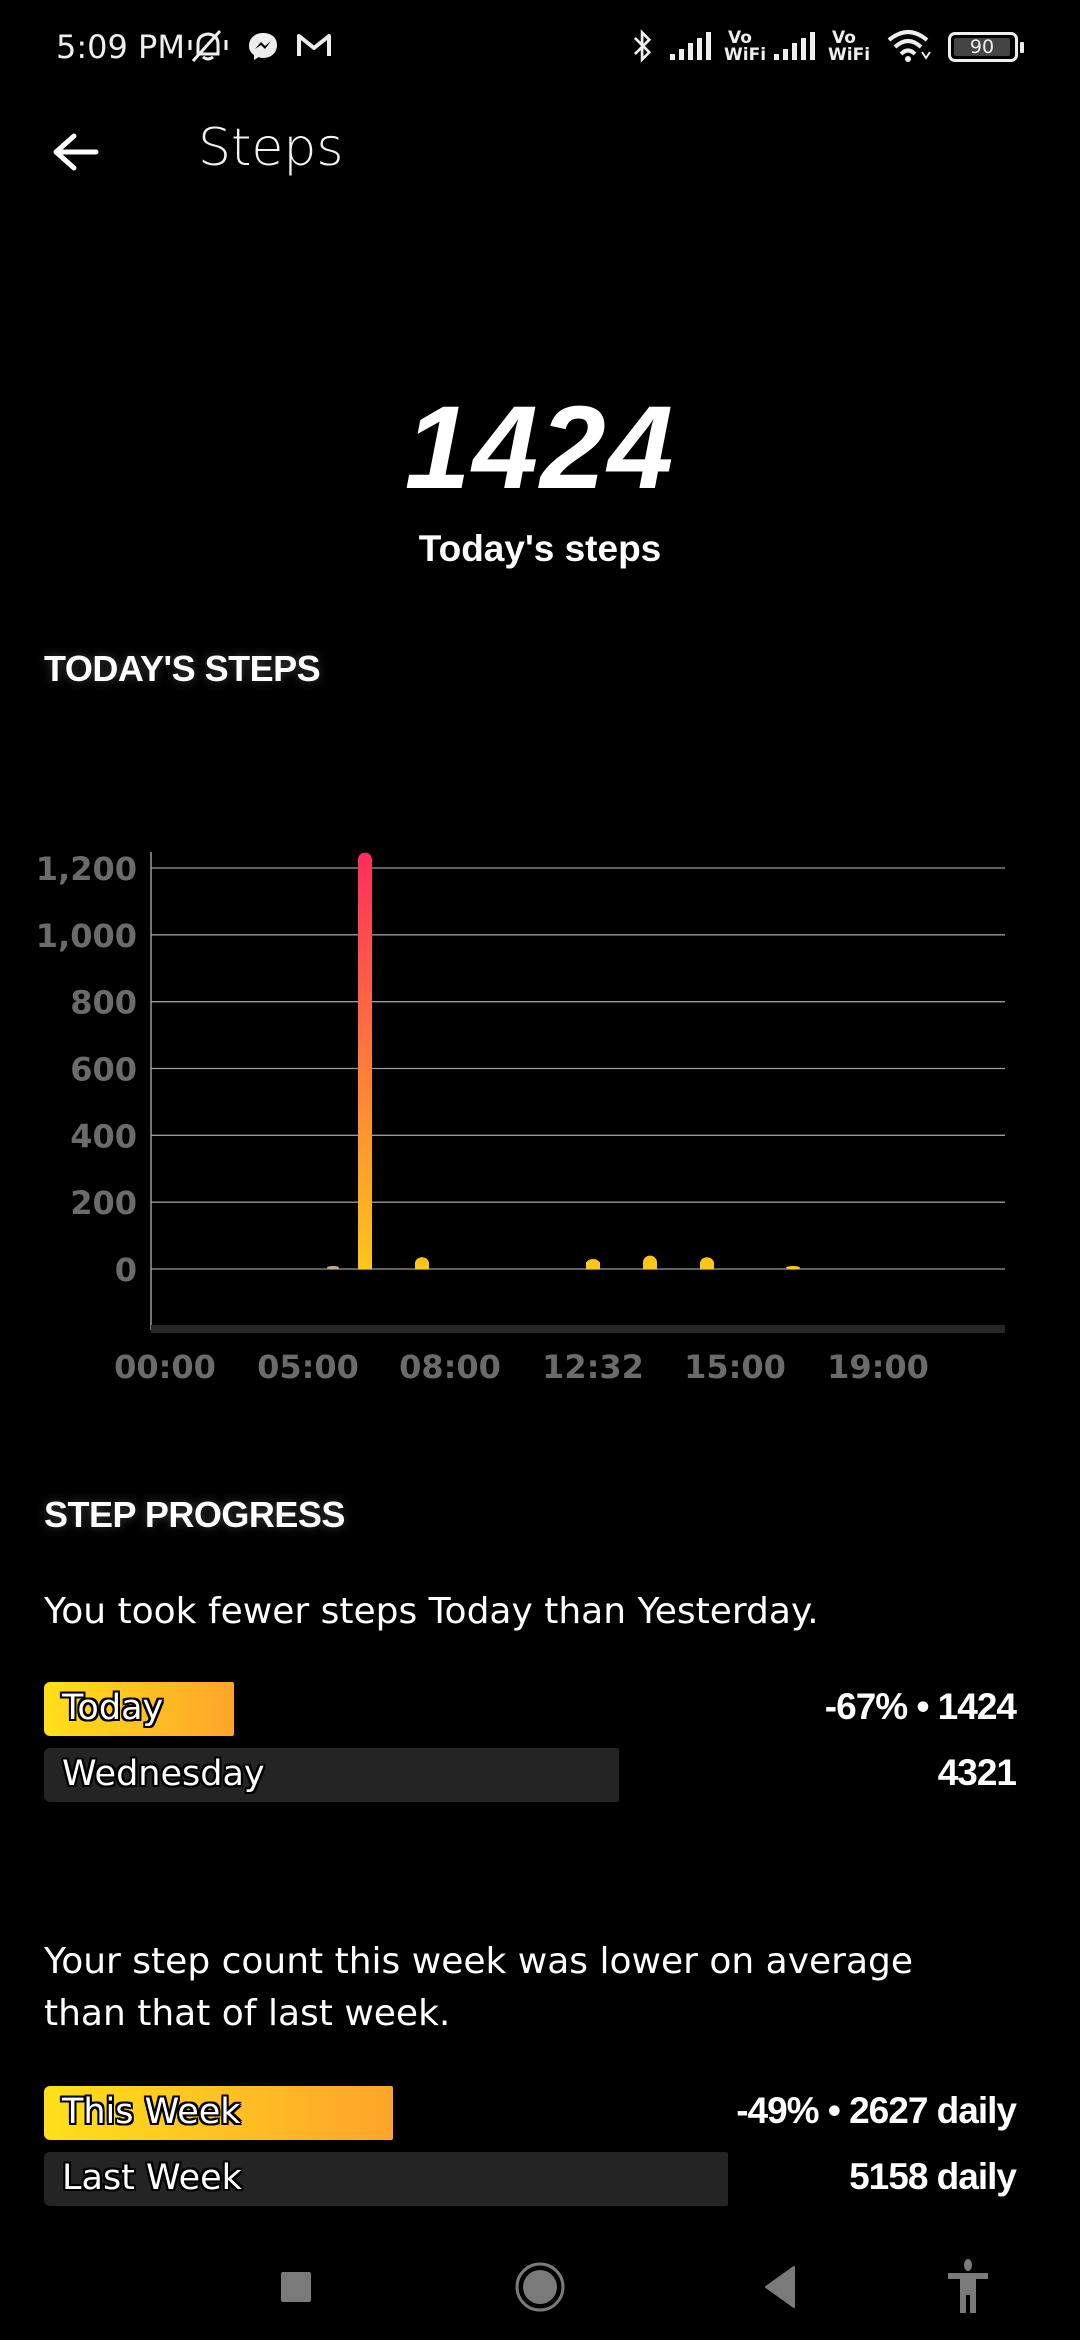  Describe the element at coordinates (982, 47) in the screenshot. I see `battery-level: 90` at that location.